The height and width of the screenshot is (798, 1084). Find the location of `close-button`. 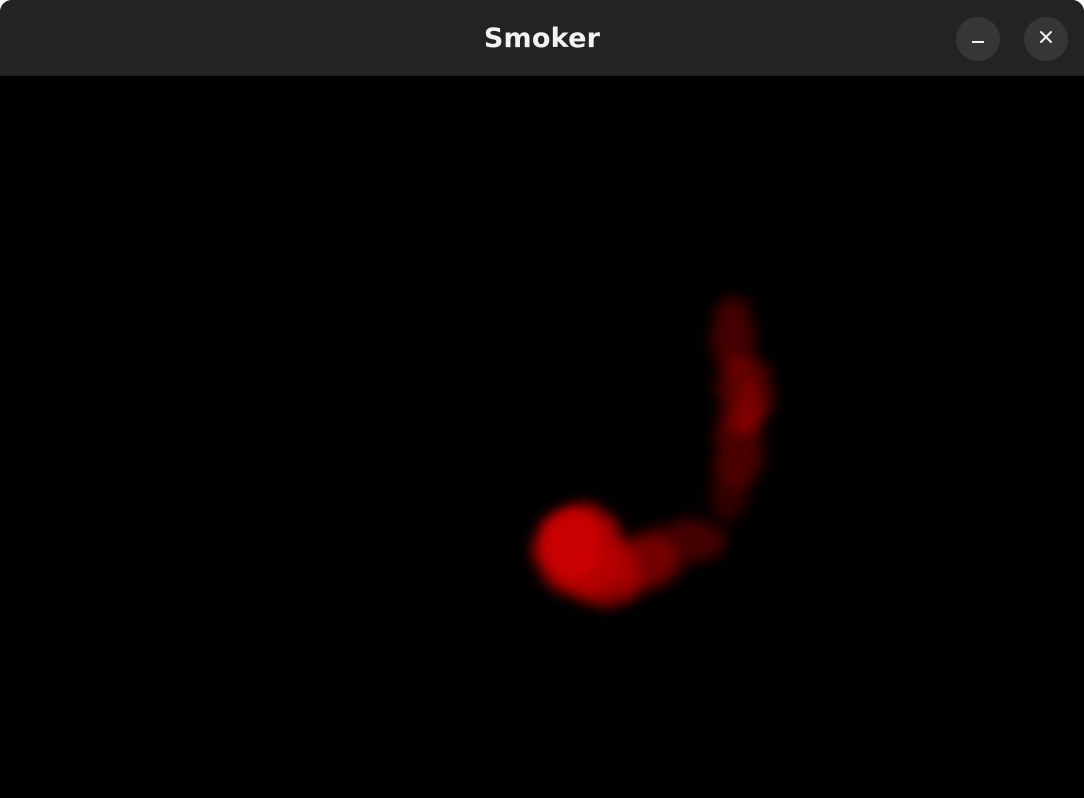

close-button is located at coordinates (1046, 39).